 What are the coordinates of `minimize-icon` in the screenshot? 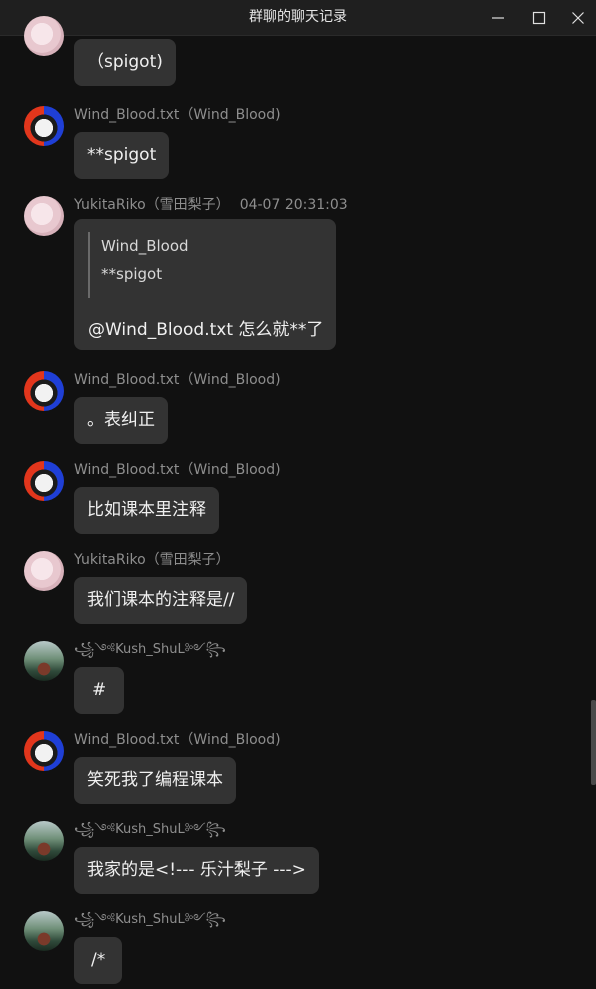 It's located at (498, 18).